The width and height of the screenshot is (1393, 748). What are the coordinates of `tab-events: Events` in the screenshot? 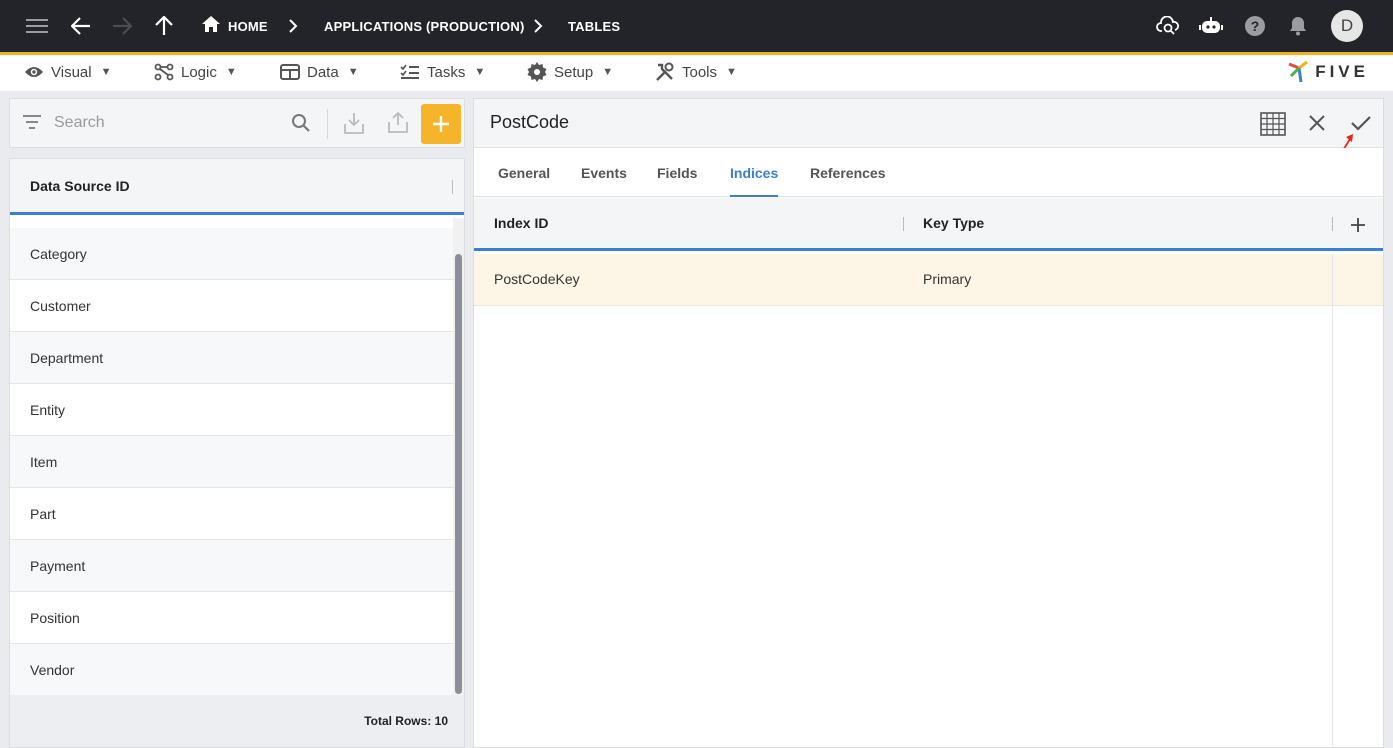 It's located at (604, 172).